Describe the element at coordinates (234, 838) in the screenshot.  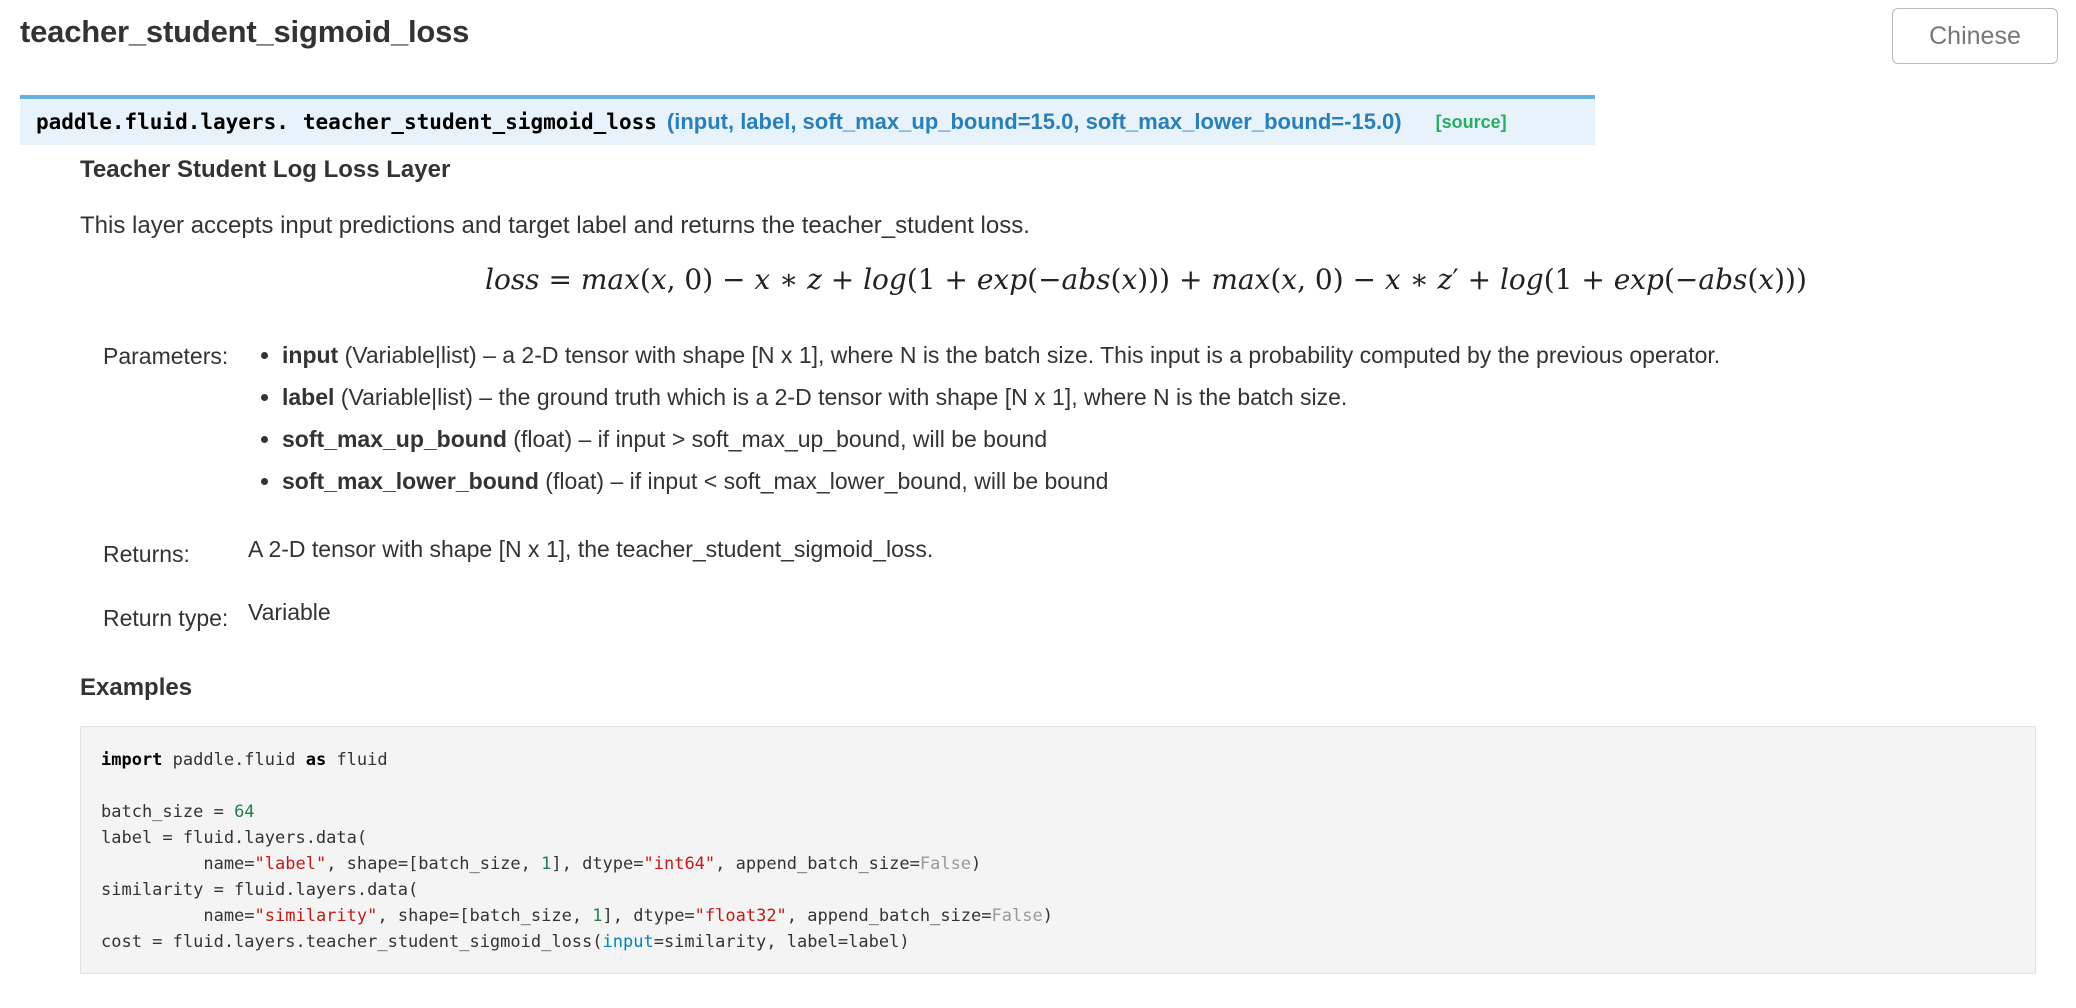
I see `code-line: label = fluid.layers.data(` at that location.